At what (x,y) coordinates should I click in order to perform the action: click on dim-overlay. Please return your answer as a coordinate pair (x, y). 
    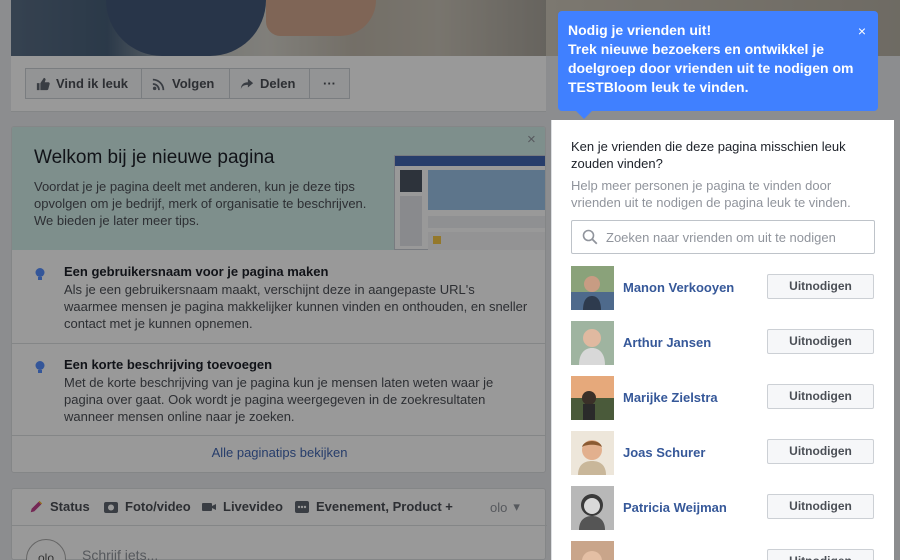
    Looking at the image, I should click on (897, 340).